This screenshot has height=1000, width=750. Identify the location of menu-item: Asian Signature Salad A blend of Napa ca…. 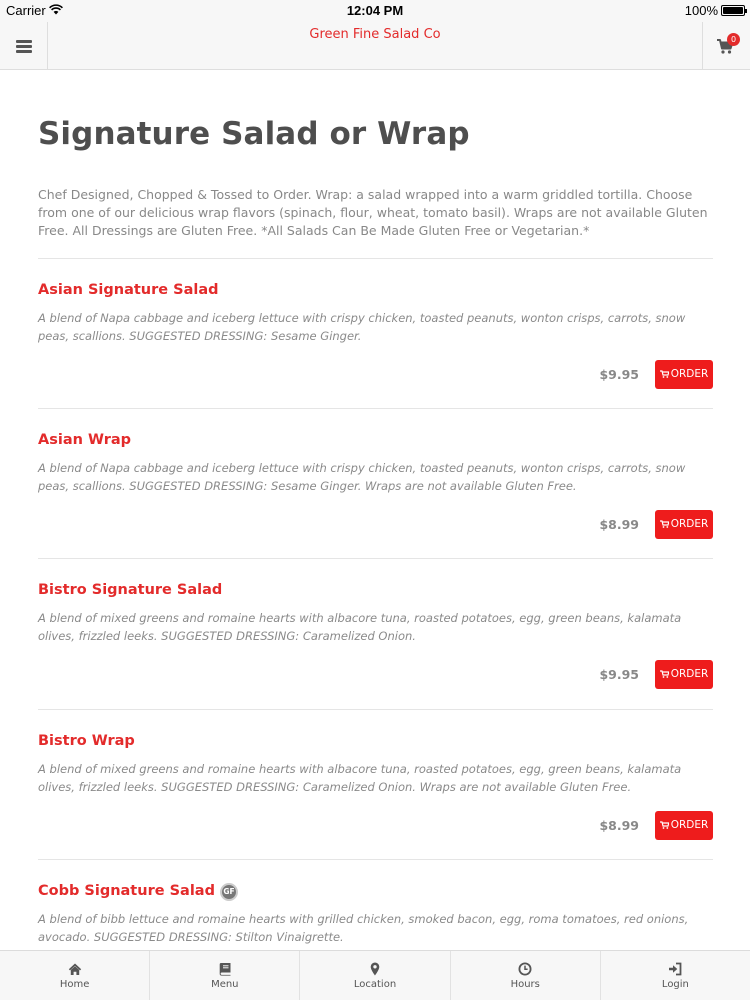
(375, 346).